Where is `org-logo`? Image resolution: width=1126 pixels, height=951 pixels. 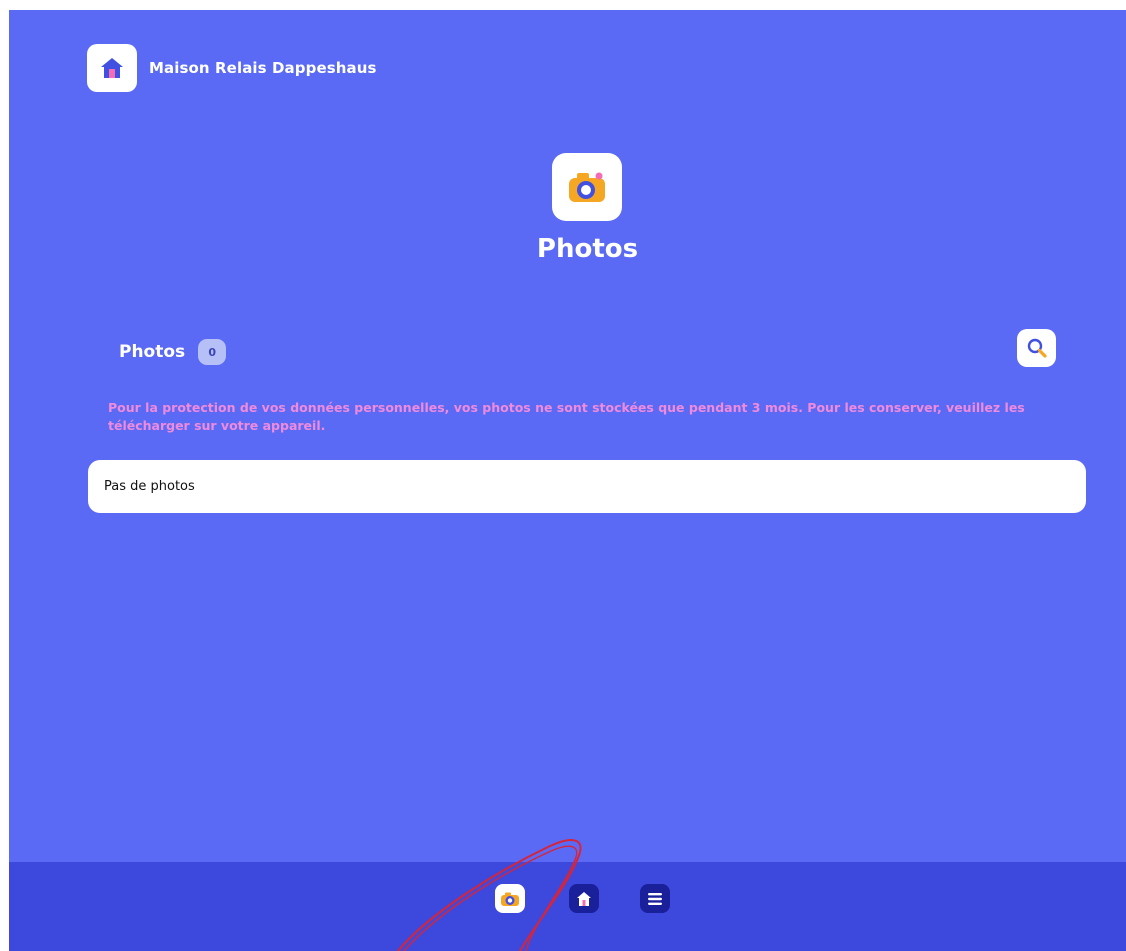
org-logo is located at coordinates (112, 68).